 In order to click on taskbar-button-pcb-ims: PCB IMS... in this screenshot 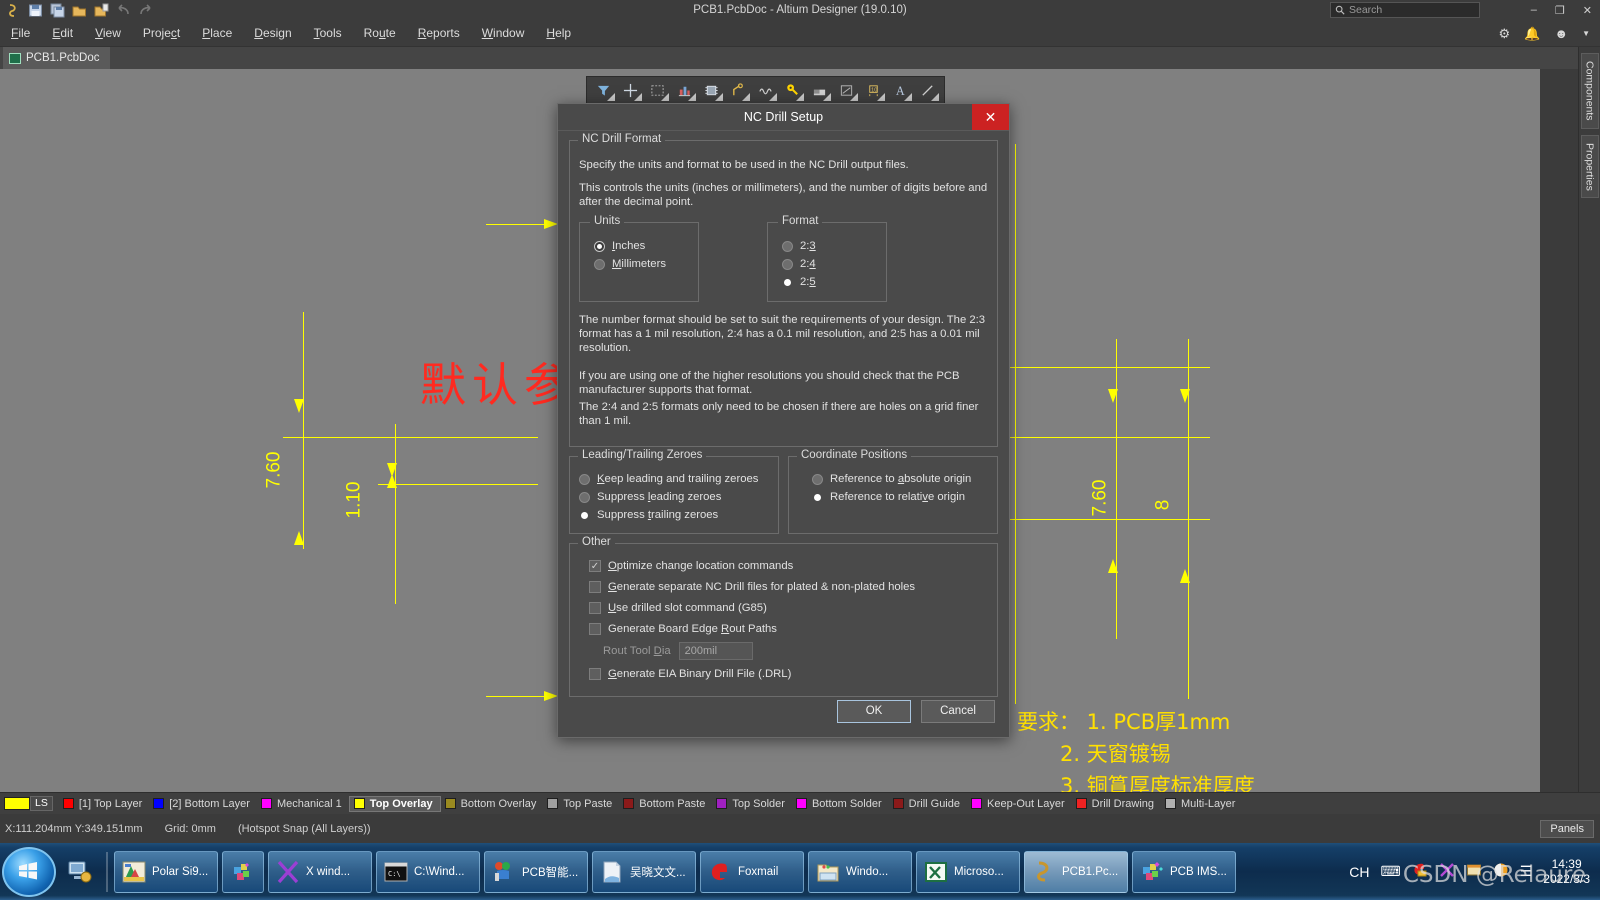, I will do `click(1184, 871)`.